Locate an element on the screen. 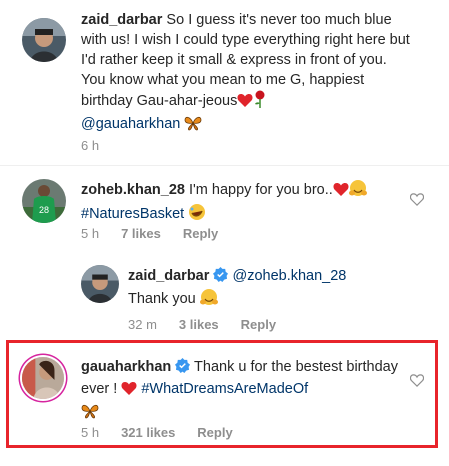 The height and width of the screenshot is (466, 449). divider is located at coordinates (224, 165).